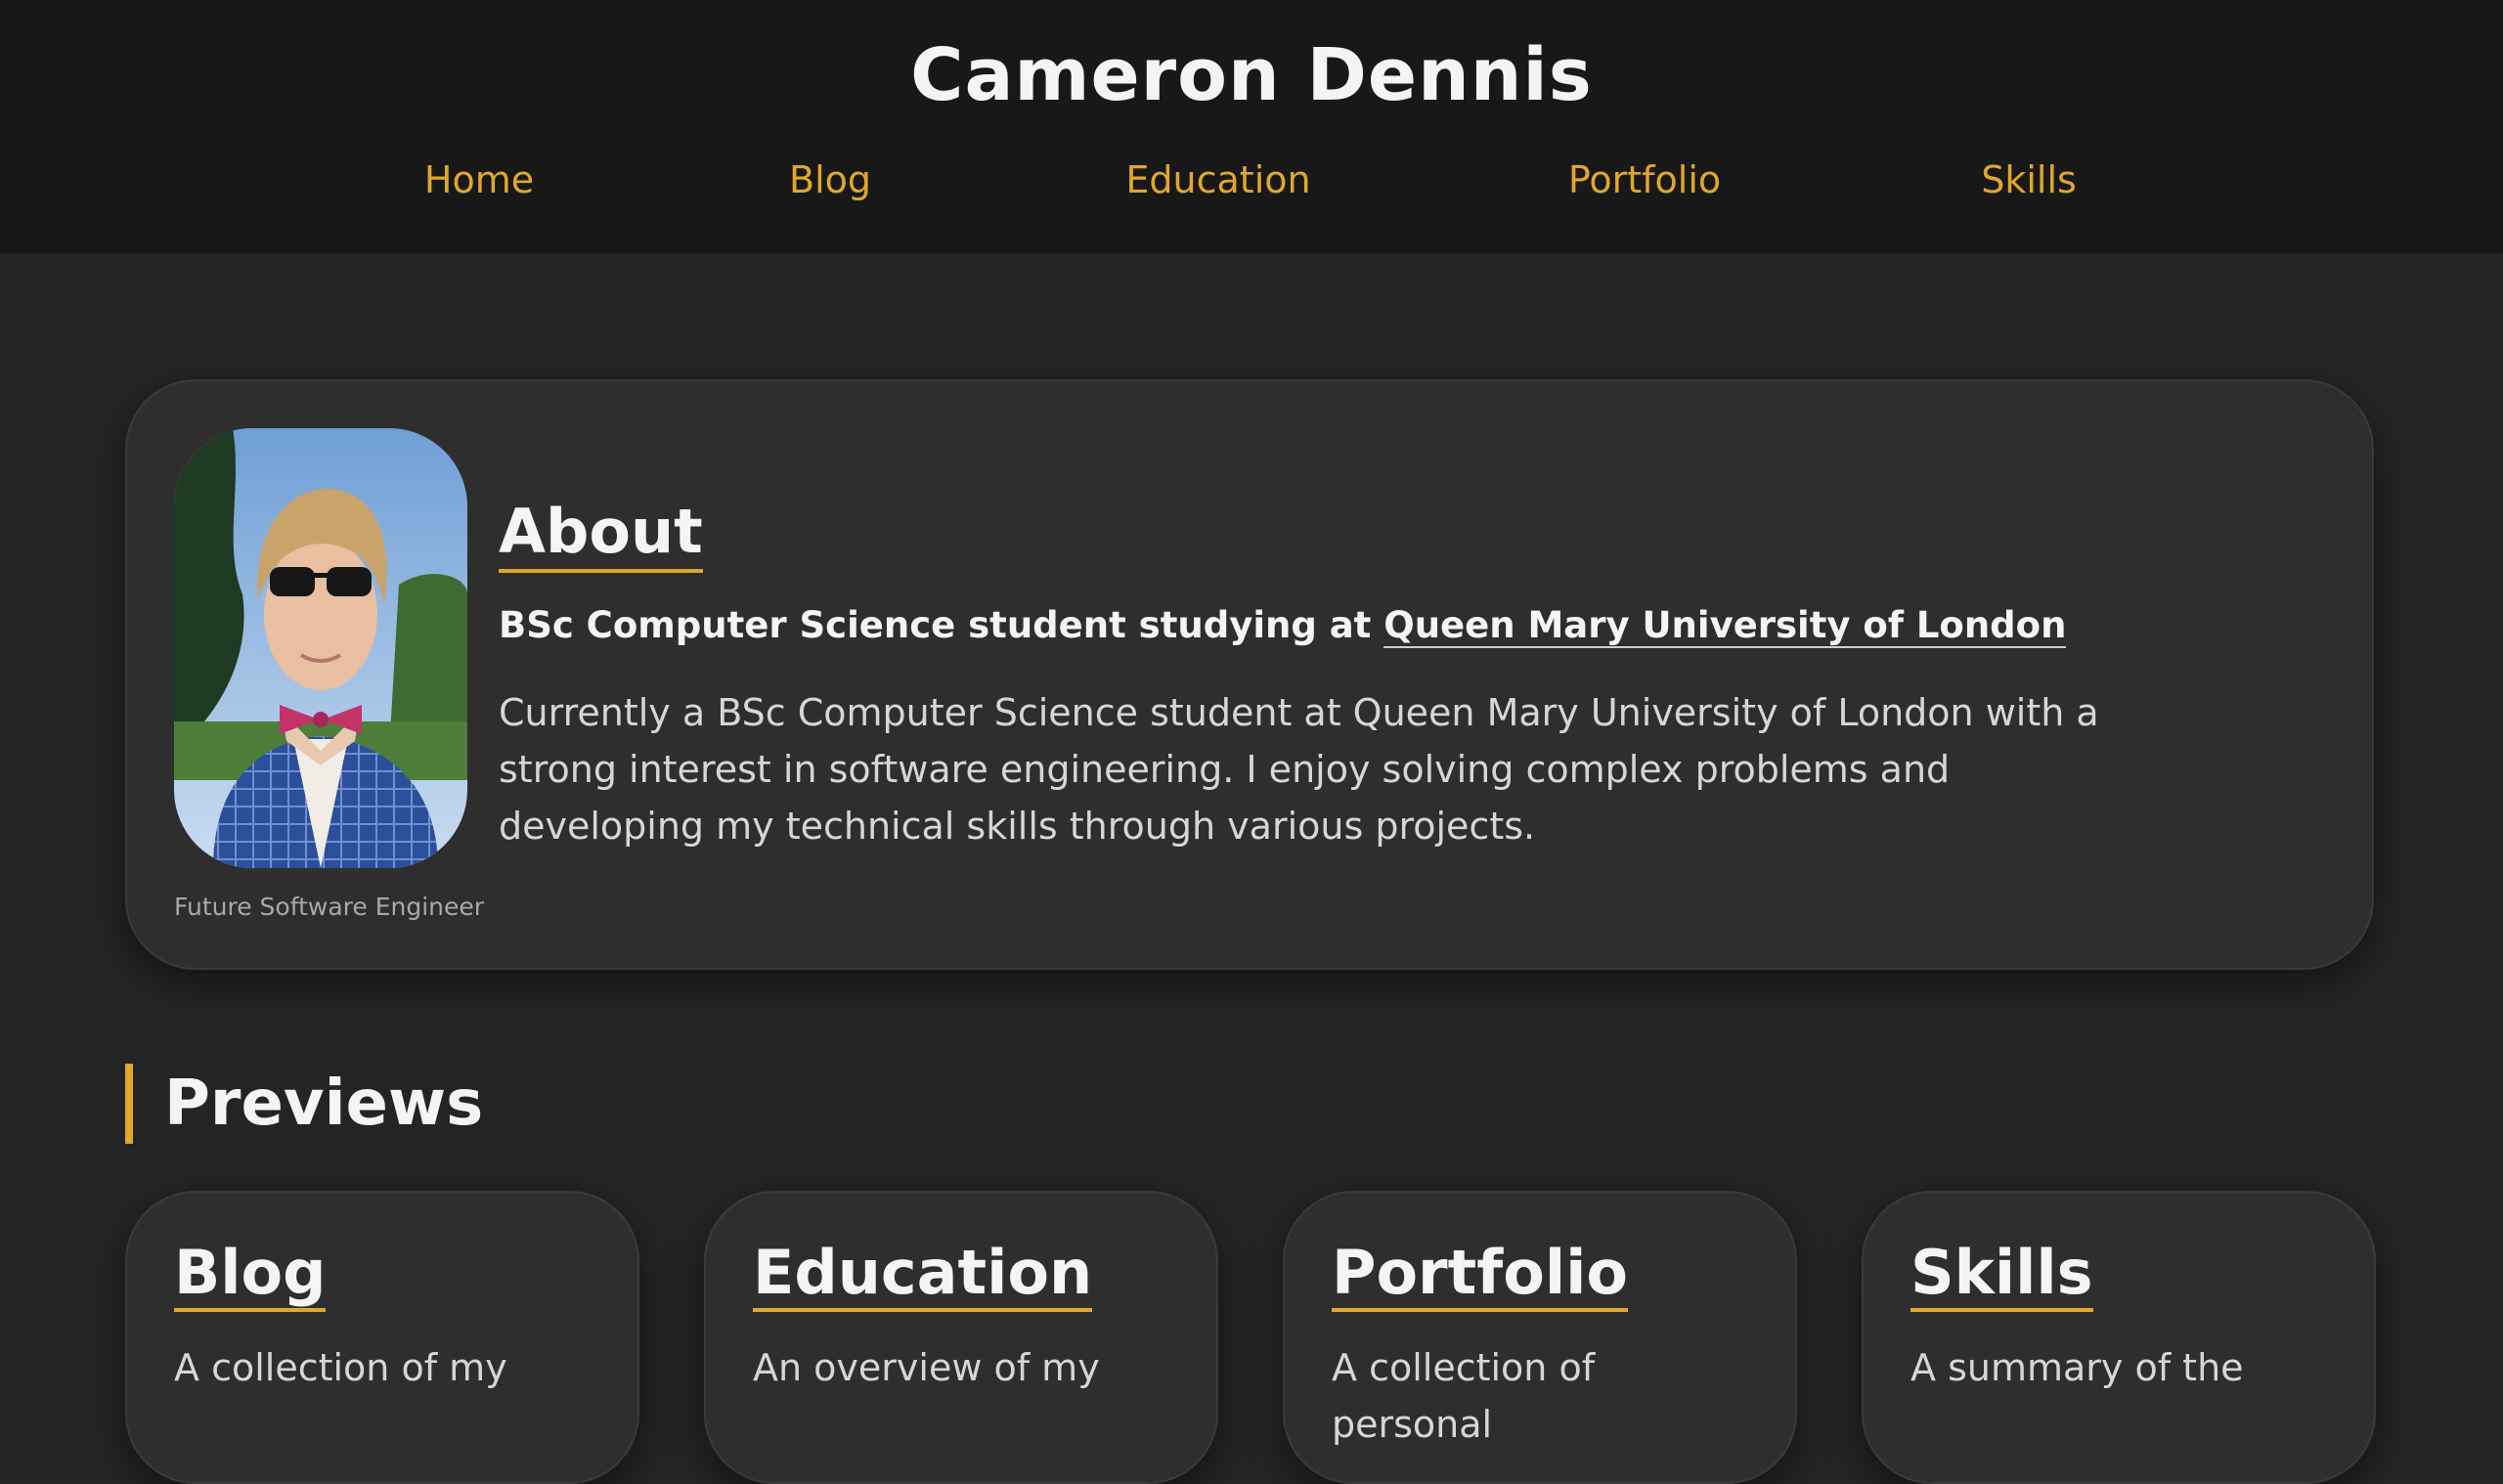 Image resolution: width=2503 pixels, height=1484 pixels. Describe the element at coordinates (340, 1367) in the screenshot. I see `preview-card-text: A collection of my` at that location.